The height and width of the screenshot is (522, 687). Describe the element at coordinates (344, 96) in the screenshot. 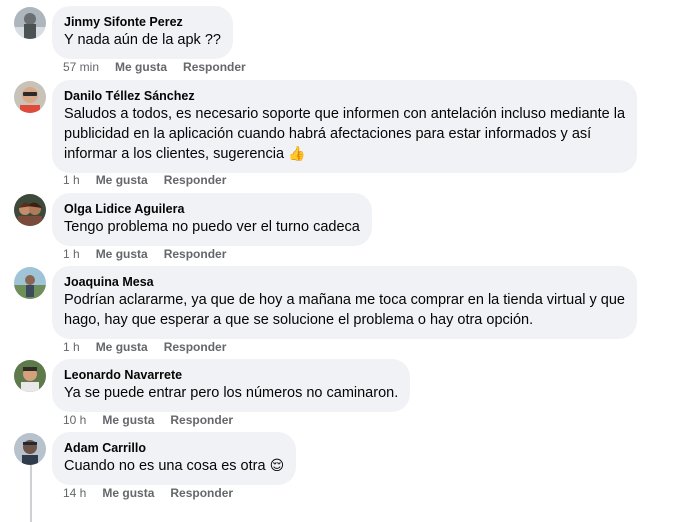

I see `comment-author: Danilo Téllez Sánchez` at that location.